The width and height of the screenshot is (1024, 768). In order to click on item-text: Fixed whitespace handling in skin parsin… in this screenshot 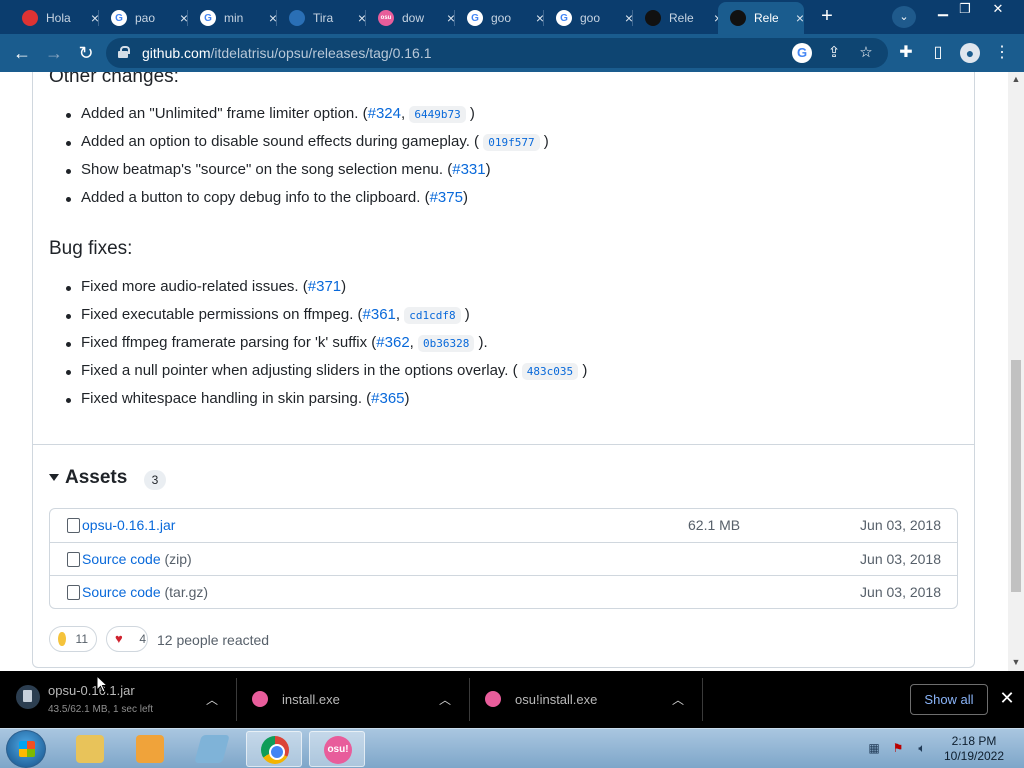, I will do `click(226, 398)`.